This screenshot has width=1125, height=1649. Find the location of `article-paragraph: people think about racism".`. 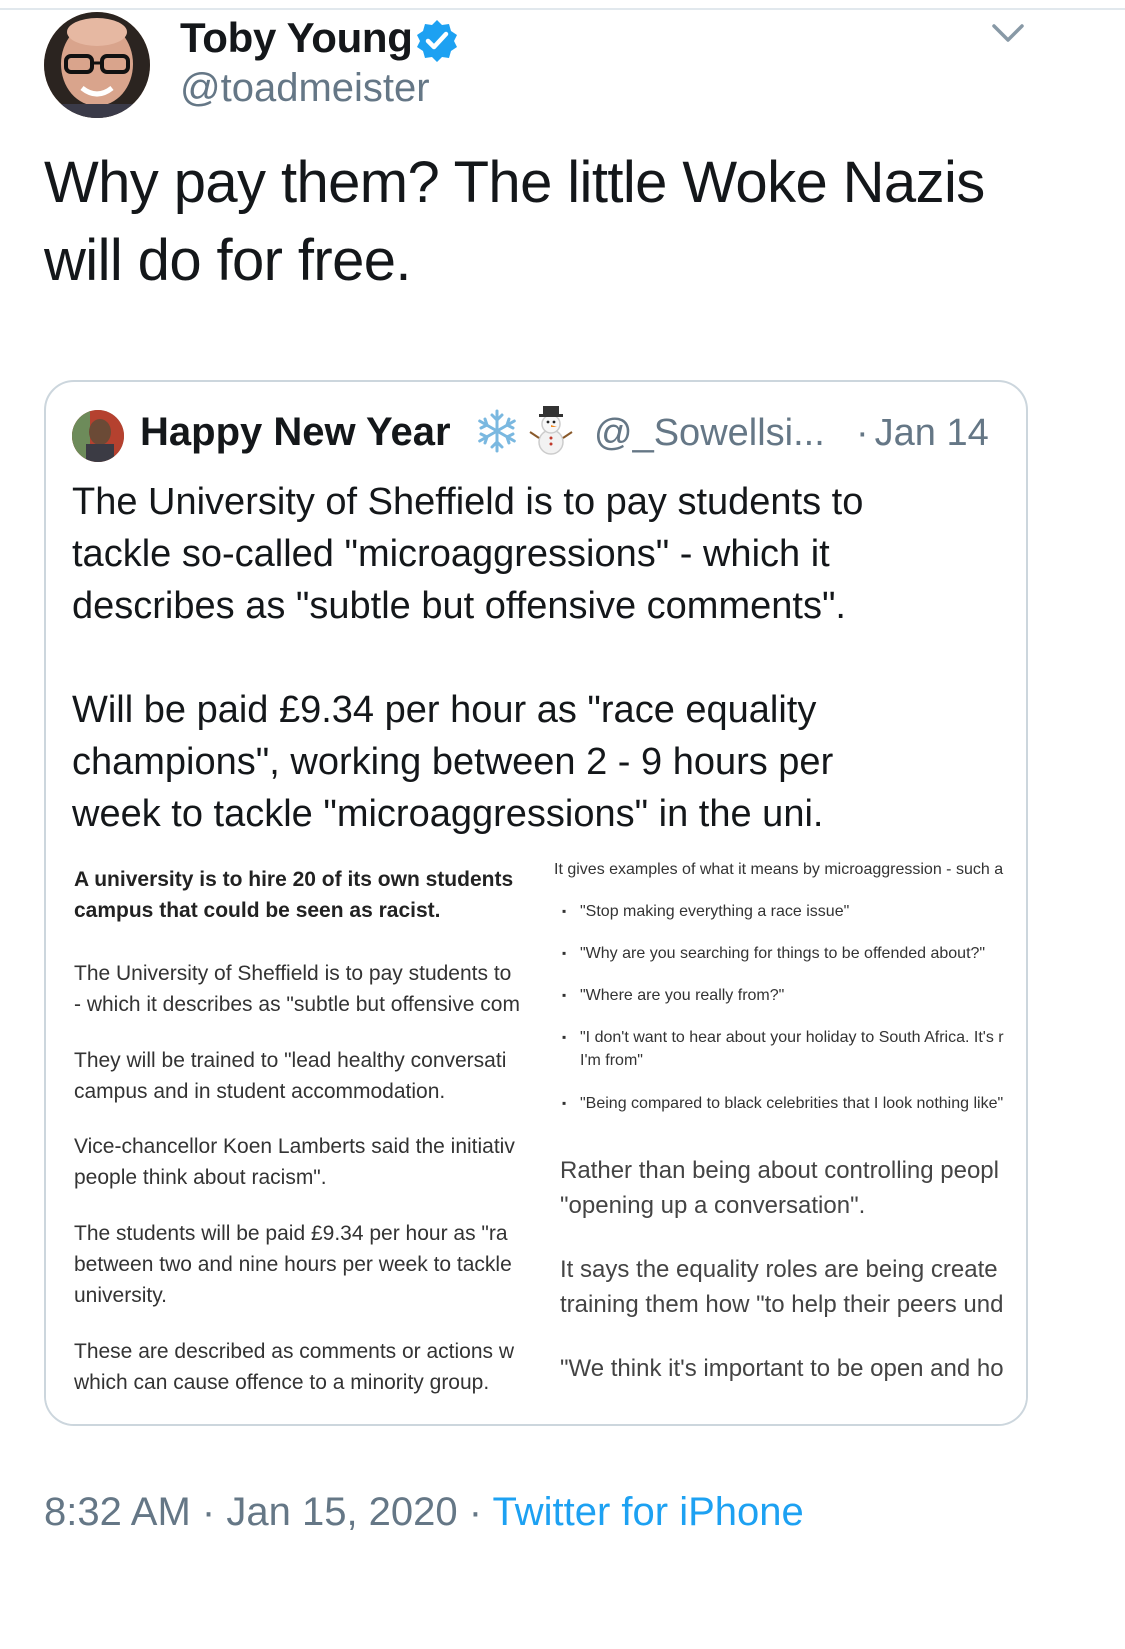

article-paragraph: people think about racism". is located at coordinates (200, 1177).